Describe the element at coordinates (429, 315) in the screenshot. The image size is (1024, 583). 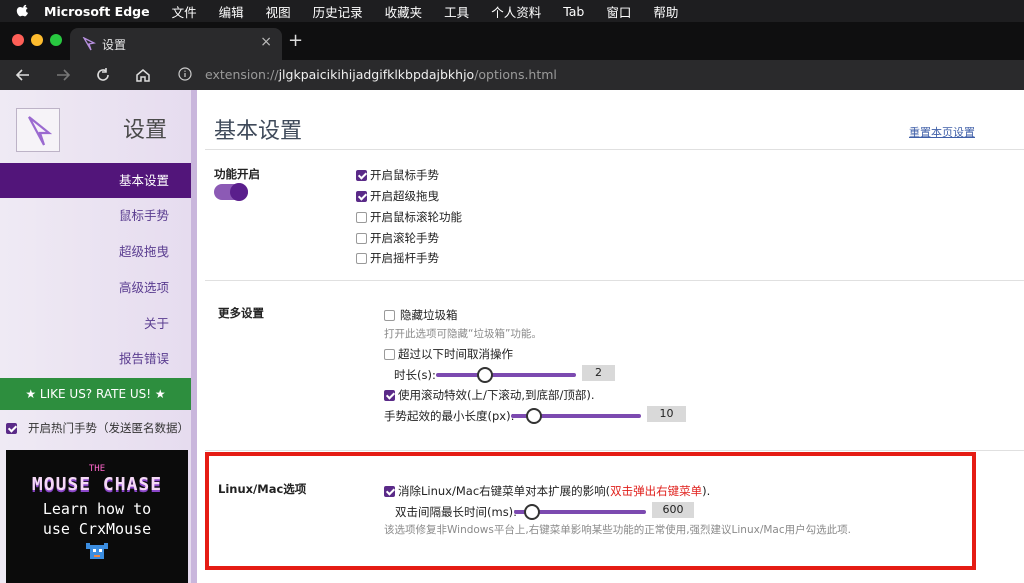
I see `option-label: 隐藏垃圾箱` at that location.